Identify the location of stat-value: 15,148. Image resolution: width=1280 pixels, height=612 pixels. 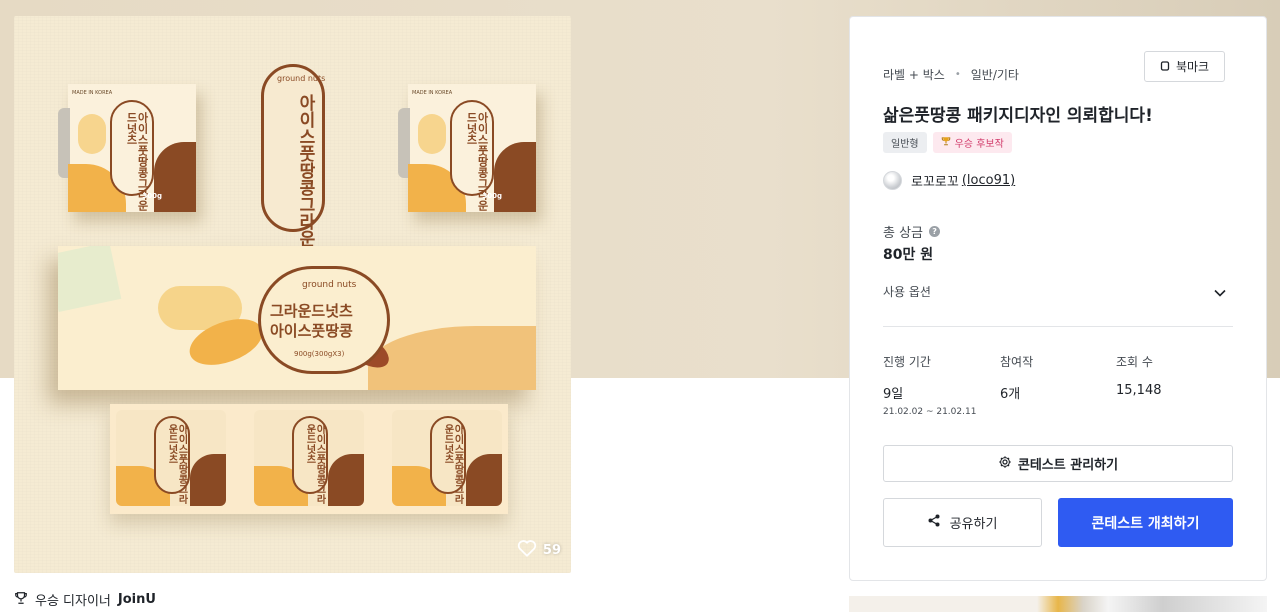
(1139, 390).